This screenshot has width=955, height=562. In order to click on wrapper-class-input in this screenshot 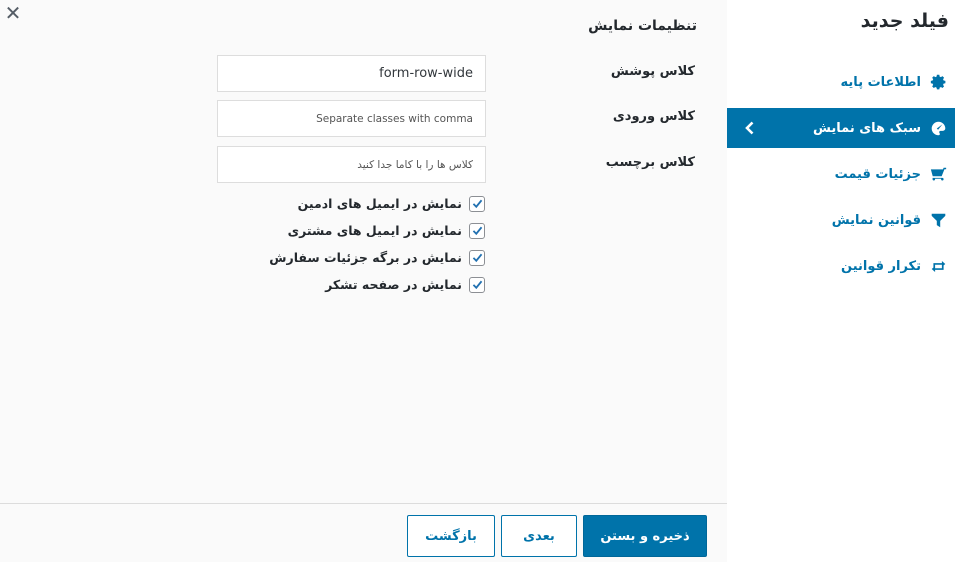, I will do `click(351, 73)`.